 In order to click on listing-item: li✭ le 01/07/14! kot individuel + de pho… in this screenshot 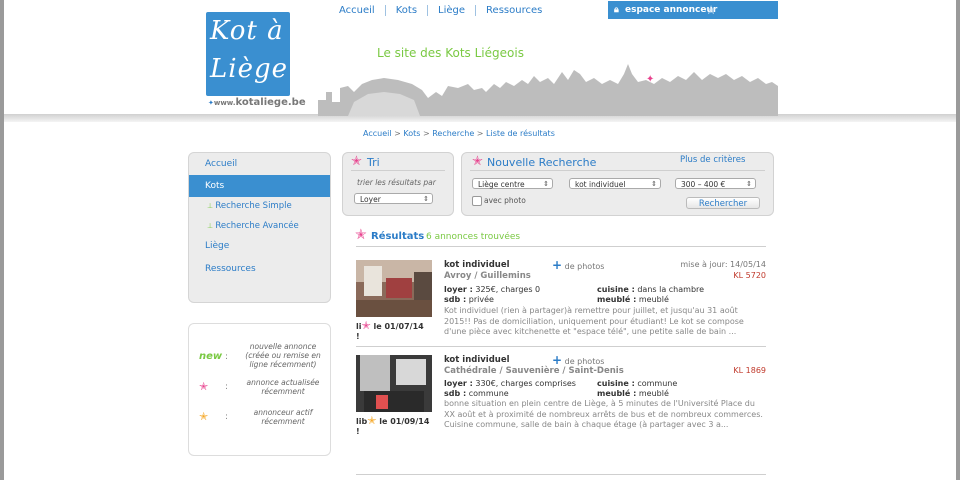, I will do `click(561, 303)`.